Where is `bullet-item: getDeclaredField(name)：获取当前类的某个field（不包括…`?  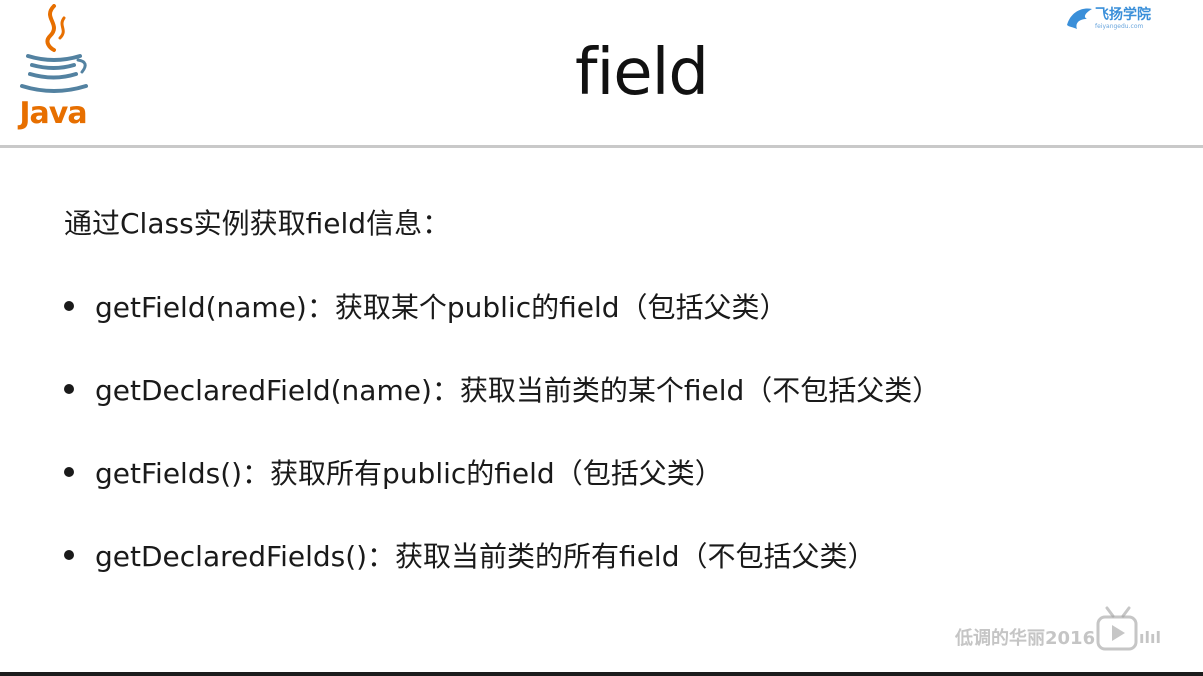
bullet-item: getDeclaredField(name)：获取当前类的某个field（不包括… is located at coordinates (502, 389).